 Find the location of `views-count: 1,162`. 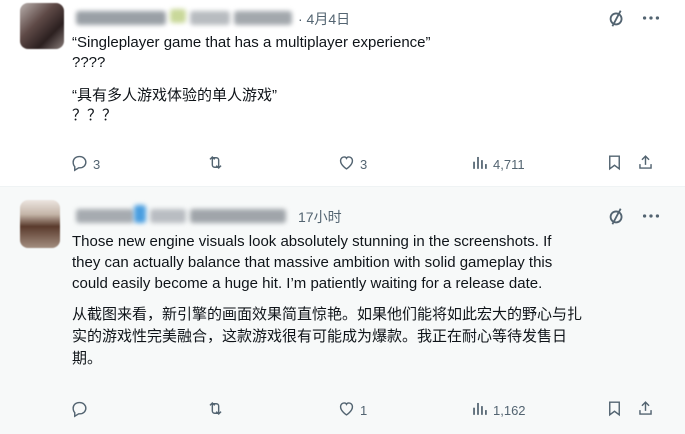

views-count: 1,162 is located at coordinates (509, 410).